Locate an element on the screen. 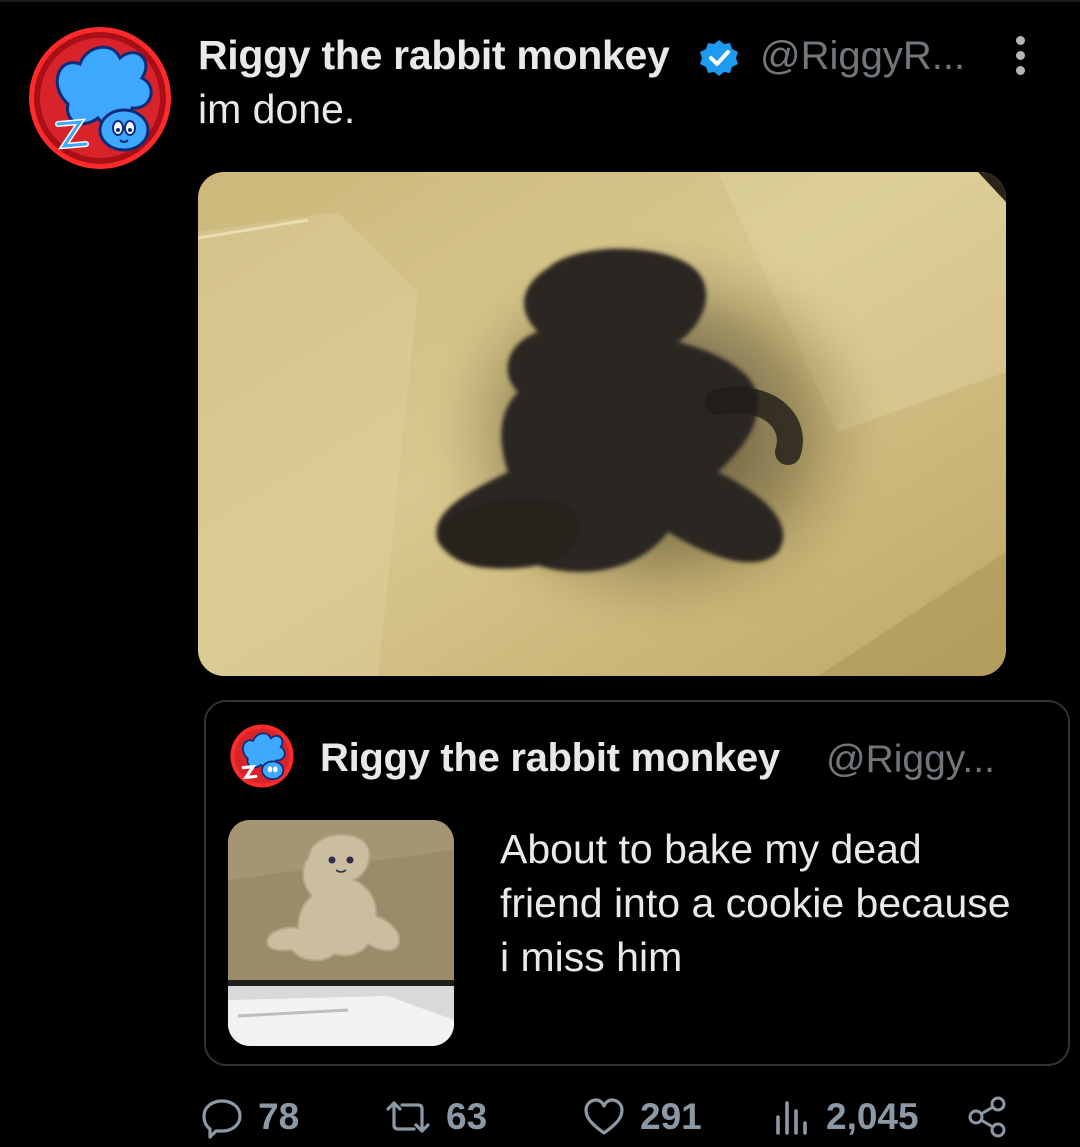  retweet-button: 63 is located at coordinates (435, 1117).